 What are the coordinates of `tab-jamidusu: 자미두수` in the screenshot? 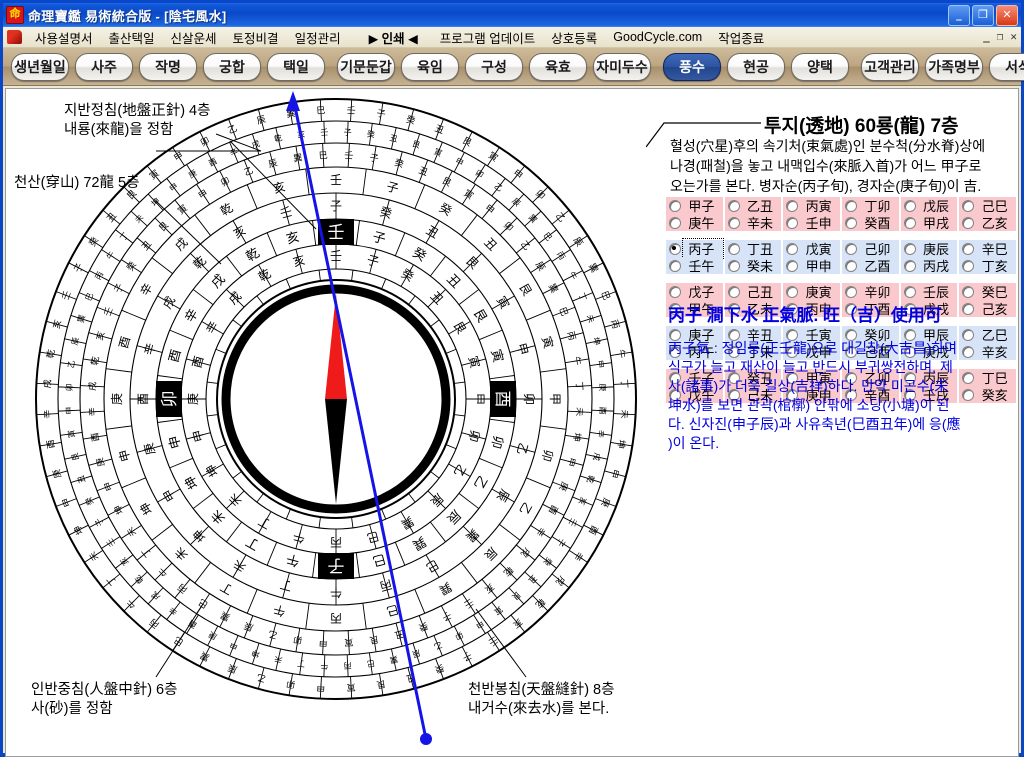 It's located at (622, 66).